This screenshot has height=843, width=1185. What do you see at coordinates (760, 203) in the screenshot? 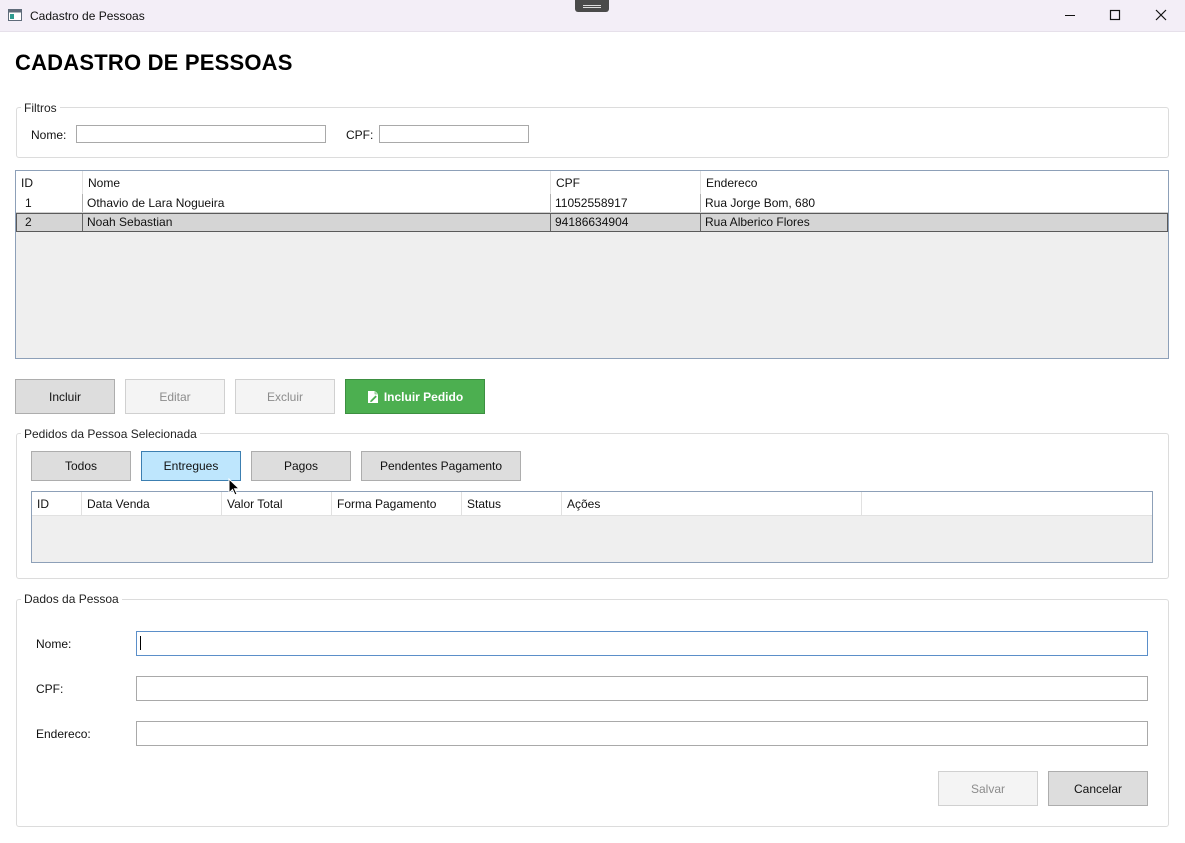
I see `cell-endereco: Rua Jorge Bom, 680` at bounding box center [760, 203].